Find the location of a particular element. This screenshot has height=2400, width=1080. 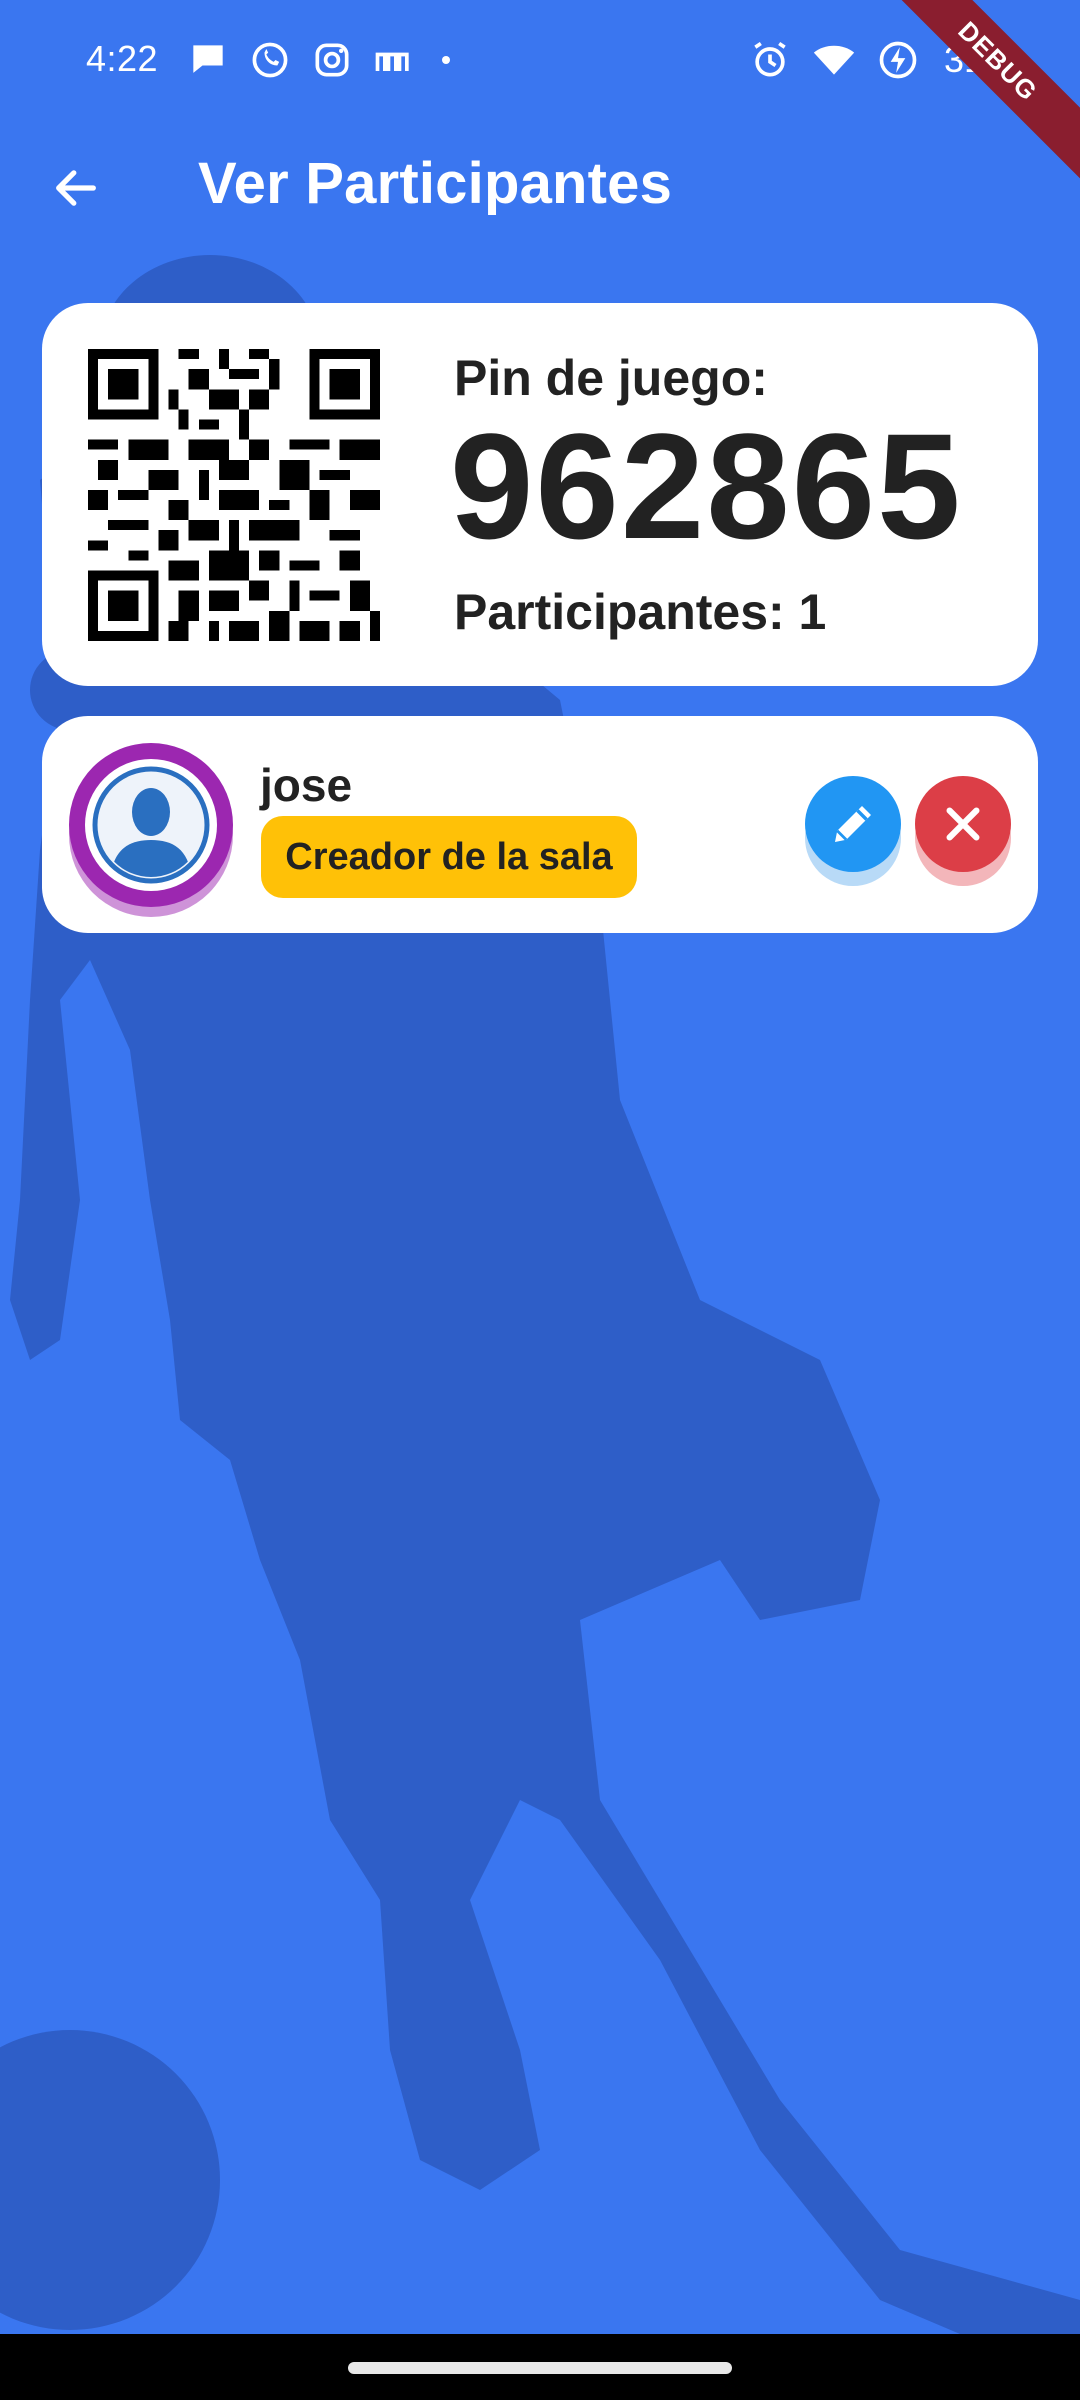

pencil-icon is located at coordinates (853, 824).